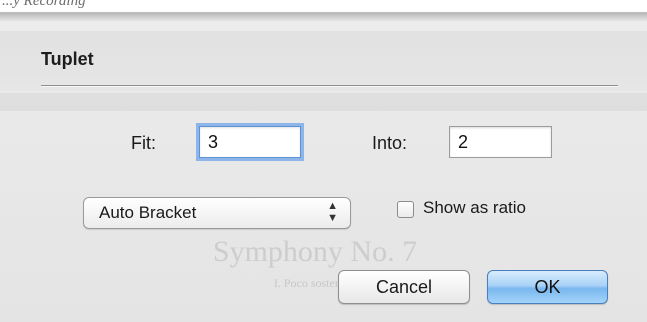  Describe the element at coordinates (405, 209) in the screenshot. I see `show-as-ratio-checkbox` at that location.